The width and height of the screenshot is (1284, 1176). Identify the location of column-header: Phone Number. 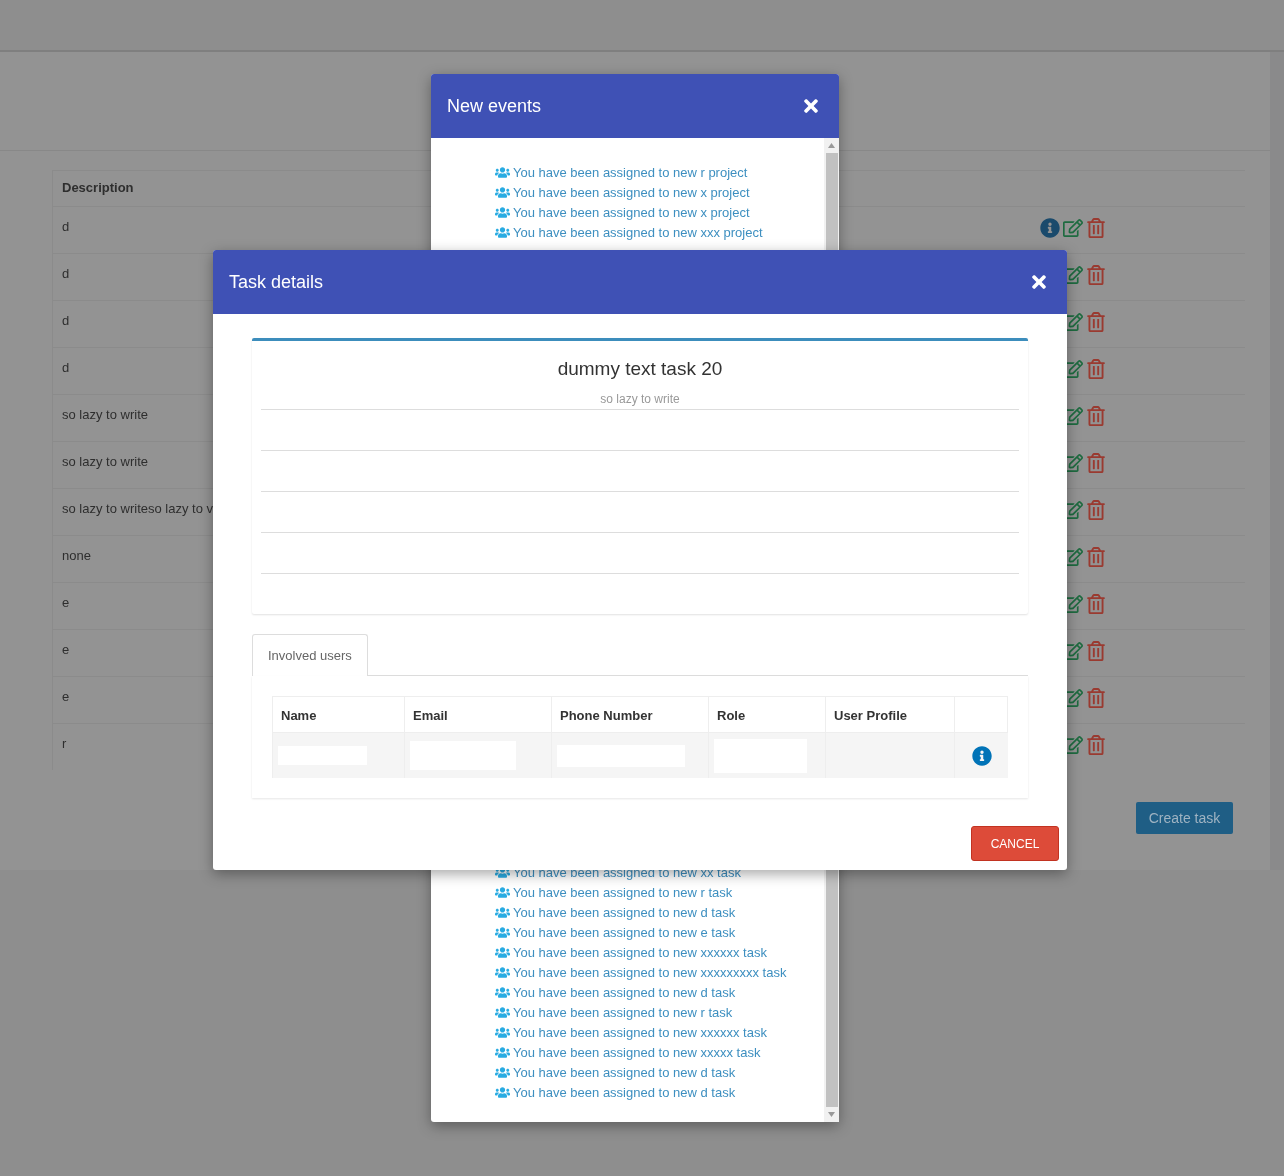
(629, 714).